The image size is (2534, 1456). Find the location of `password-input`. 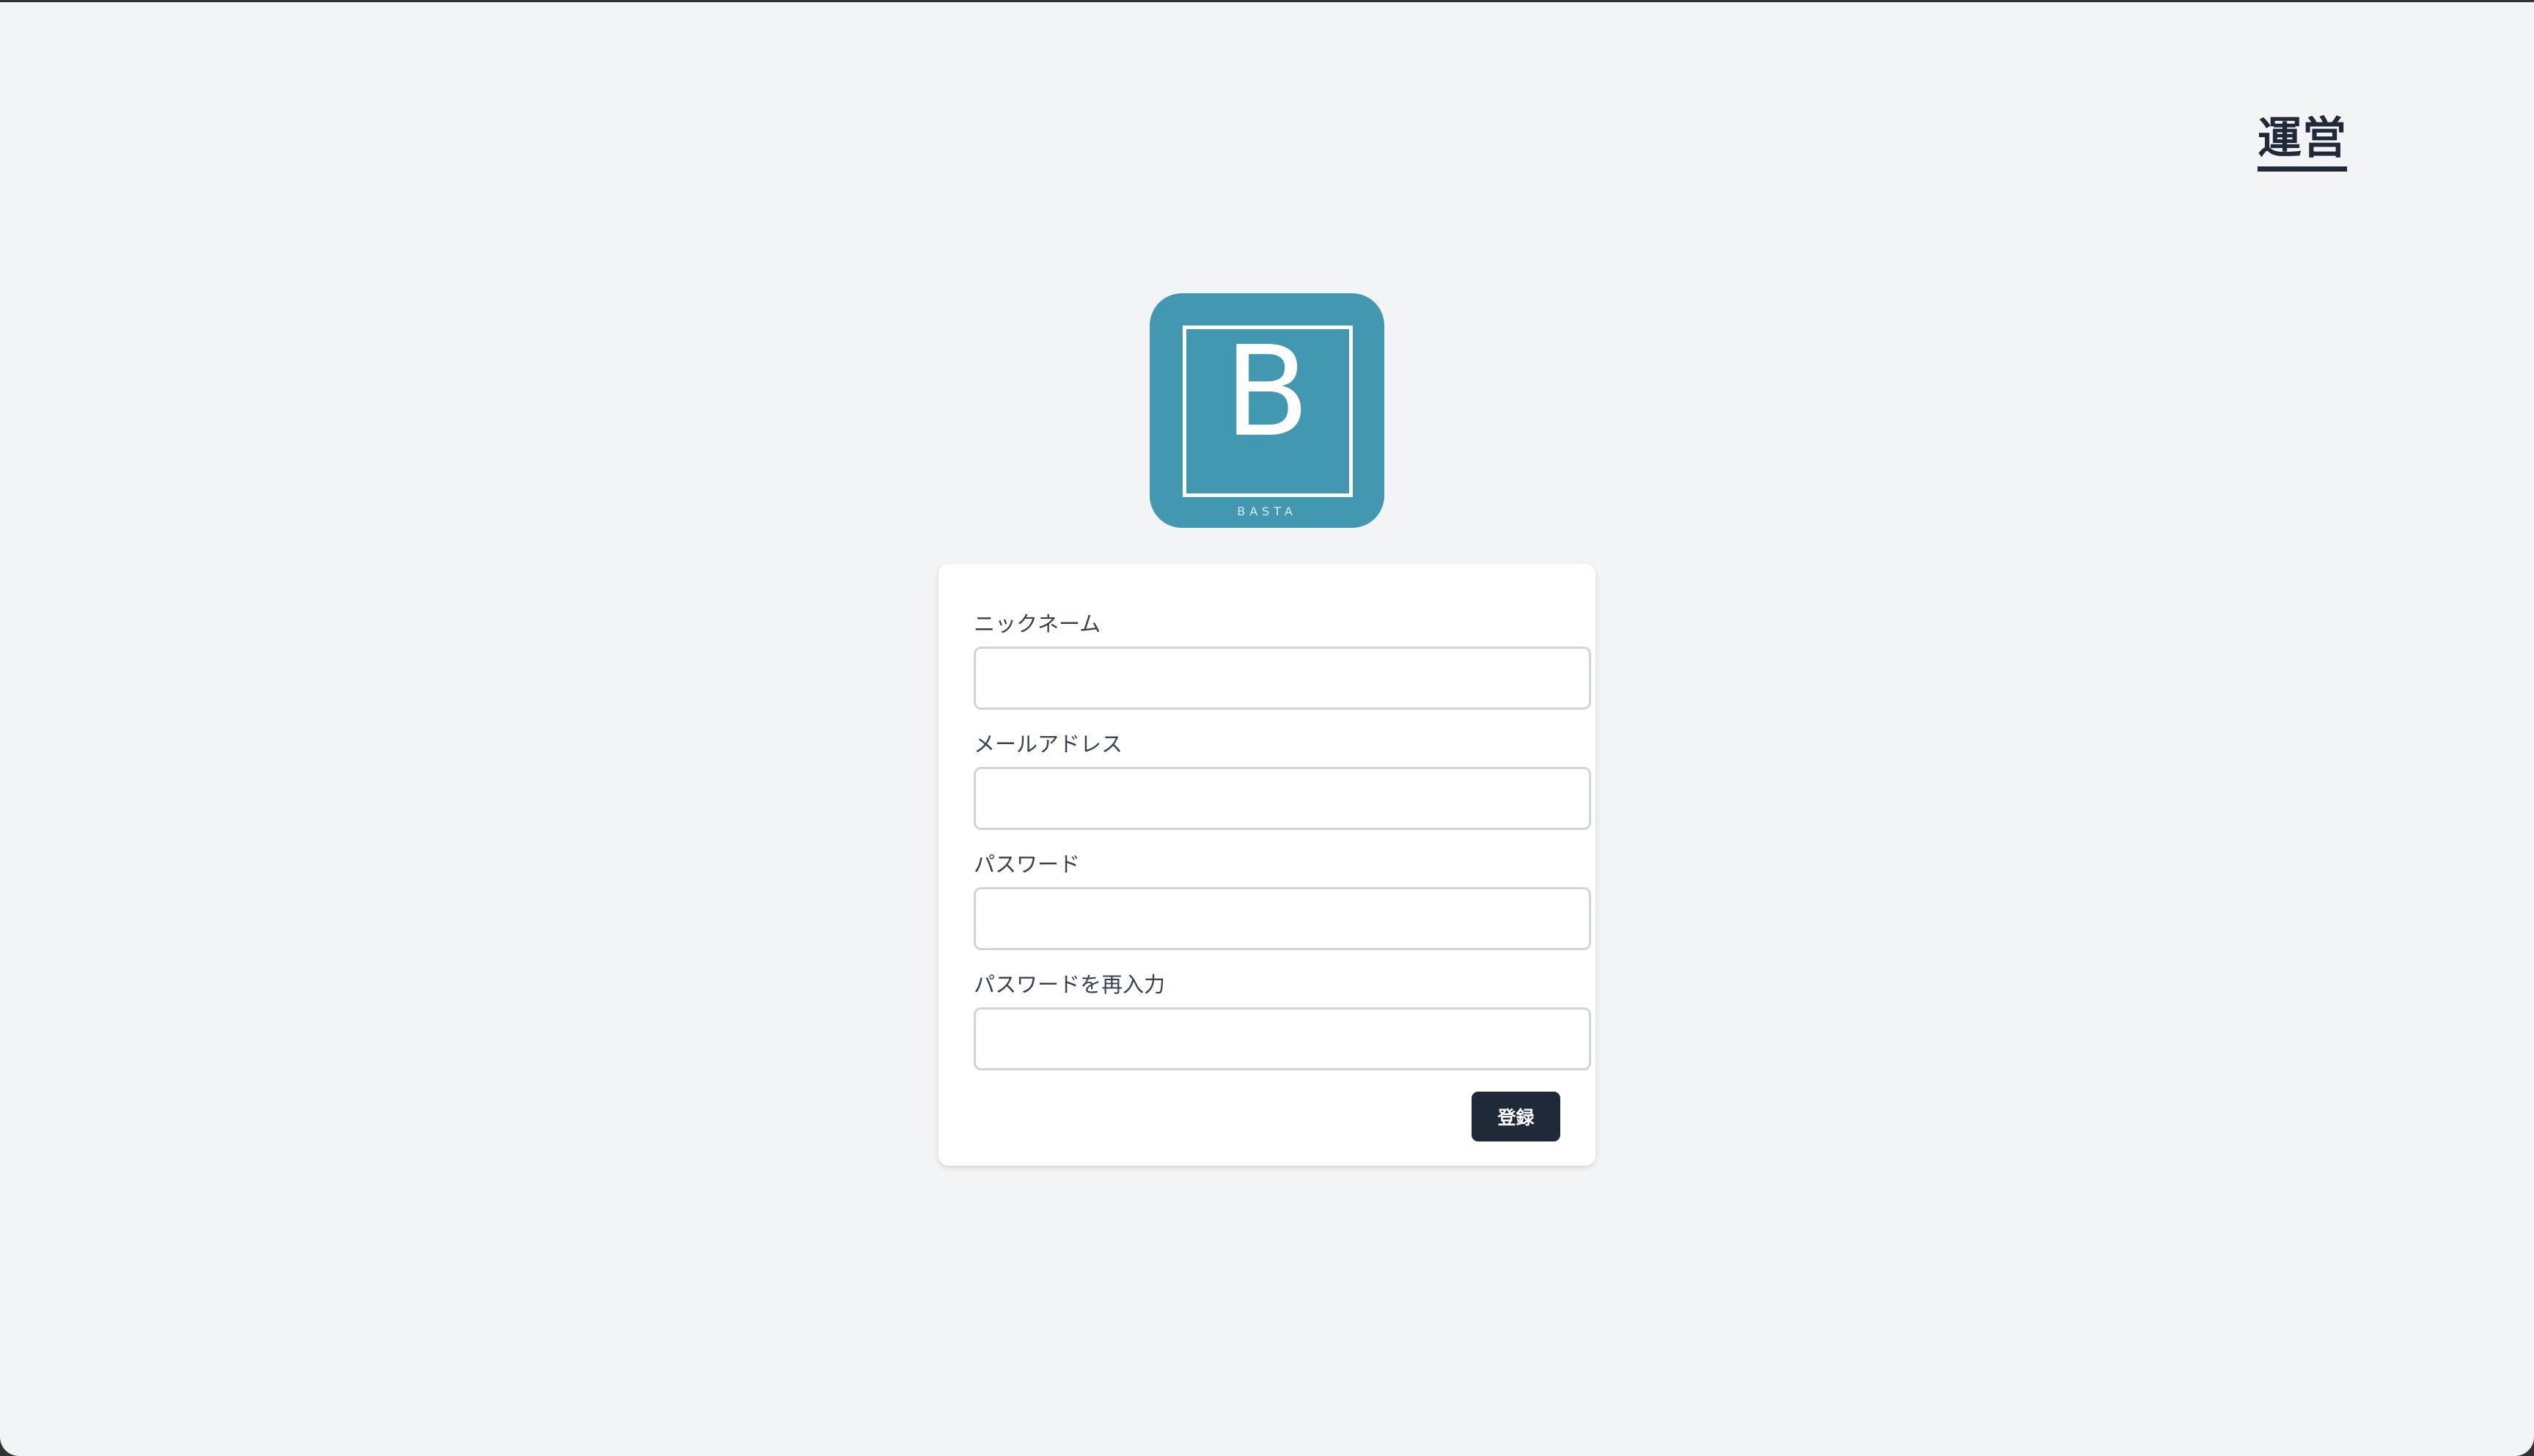

password-input is located at coordinates (1282, 918).